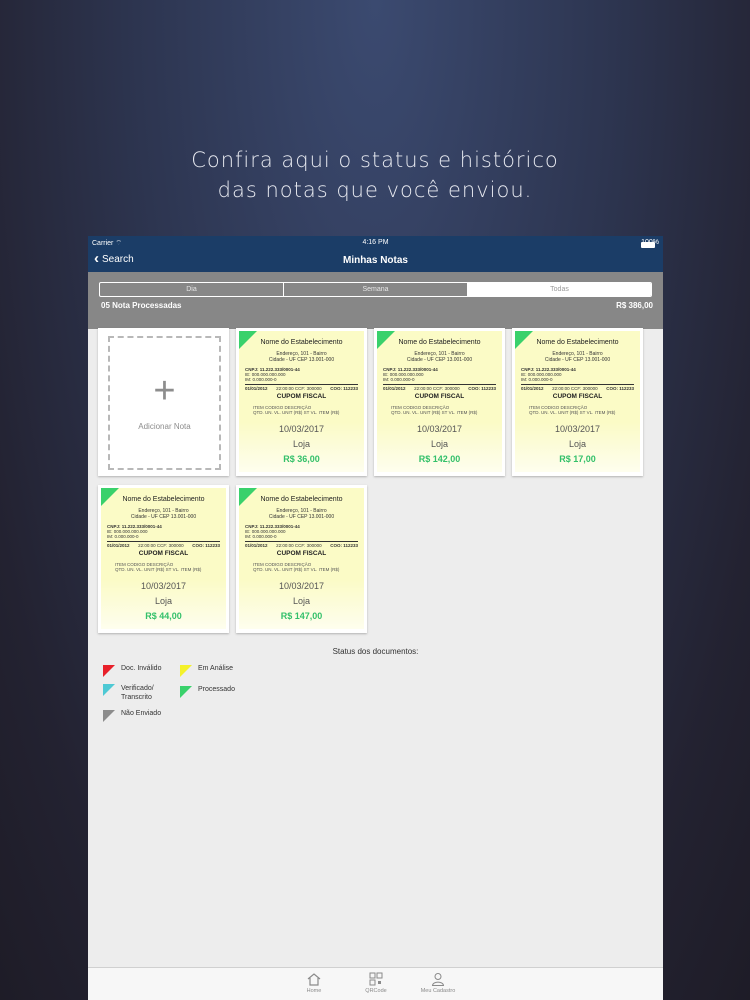 Image resolution: width=750 pixels, height=1000 pixels. Describe the element at coordinates (164, 426) in the screenshot. I see `add-note-label: Adicionar Nota` at that location.